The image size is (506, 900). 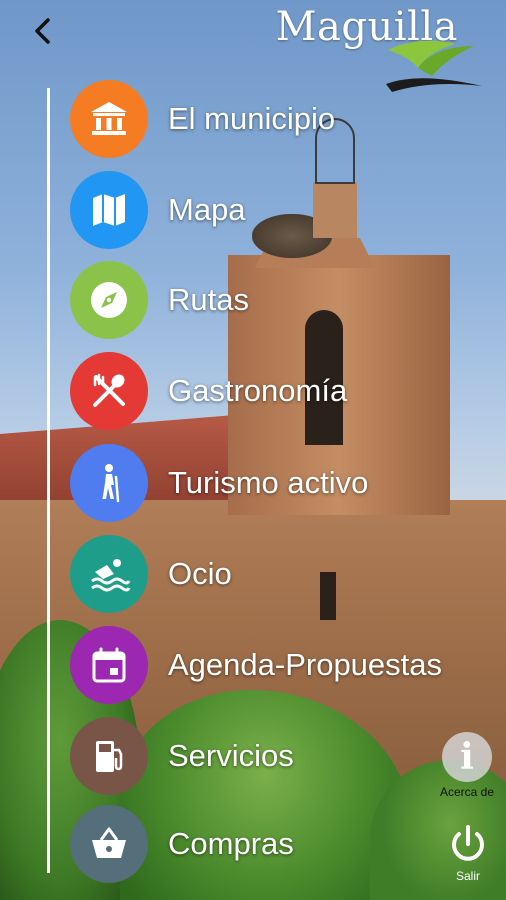 What do you see at coordinates (305, 664) in the screenshot?
I see `menu-label: Agenda-Propuestas` at bounding box center [305, 664].